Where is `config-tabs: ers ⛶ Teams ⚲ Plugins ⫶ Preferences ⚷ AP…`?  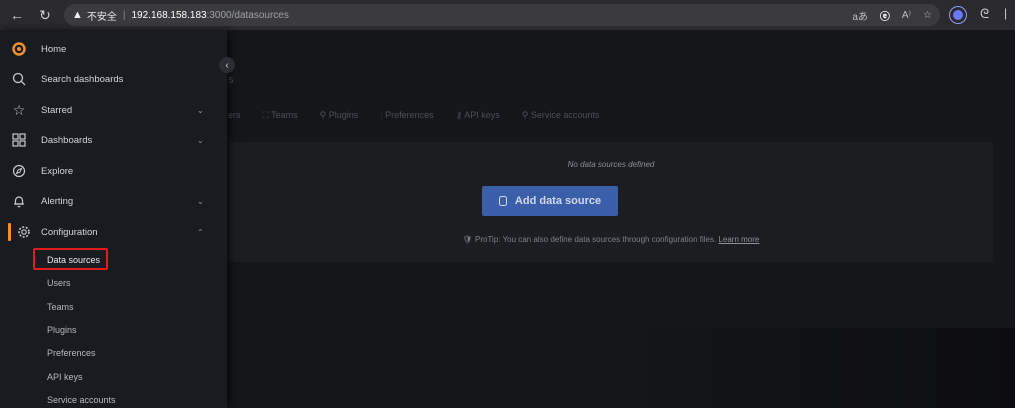
config-tabs: ers ⛶ Teams ⚲ Plugins ⫶ Preferences ⚷ AP… is located at coordinates (413, 115).